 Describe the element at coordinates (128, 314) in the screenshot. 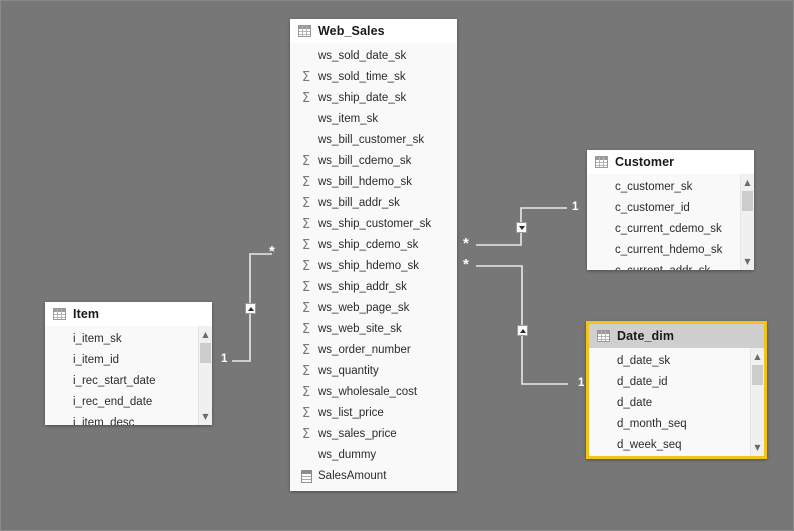

I see `table-header-item: Item` at that location.